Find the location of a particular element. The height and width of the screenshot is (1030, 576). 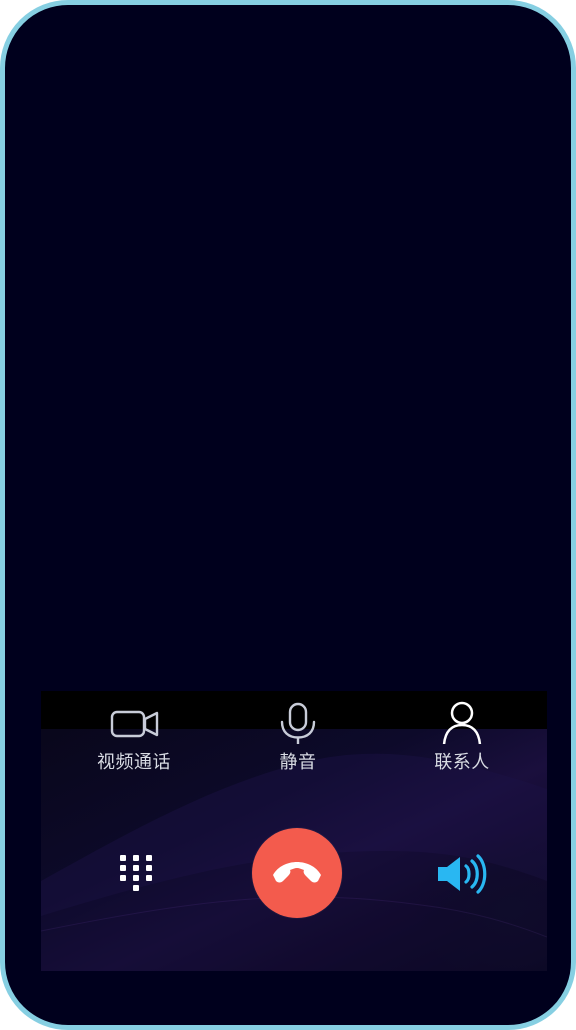

speaker-icon is located at coordinates (462, 874).